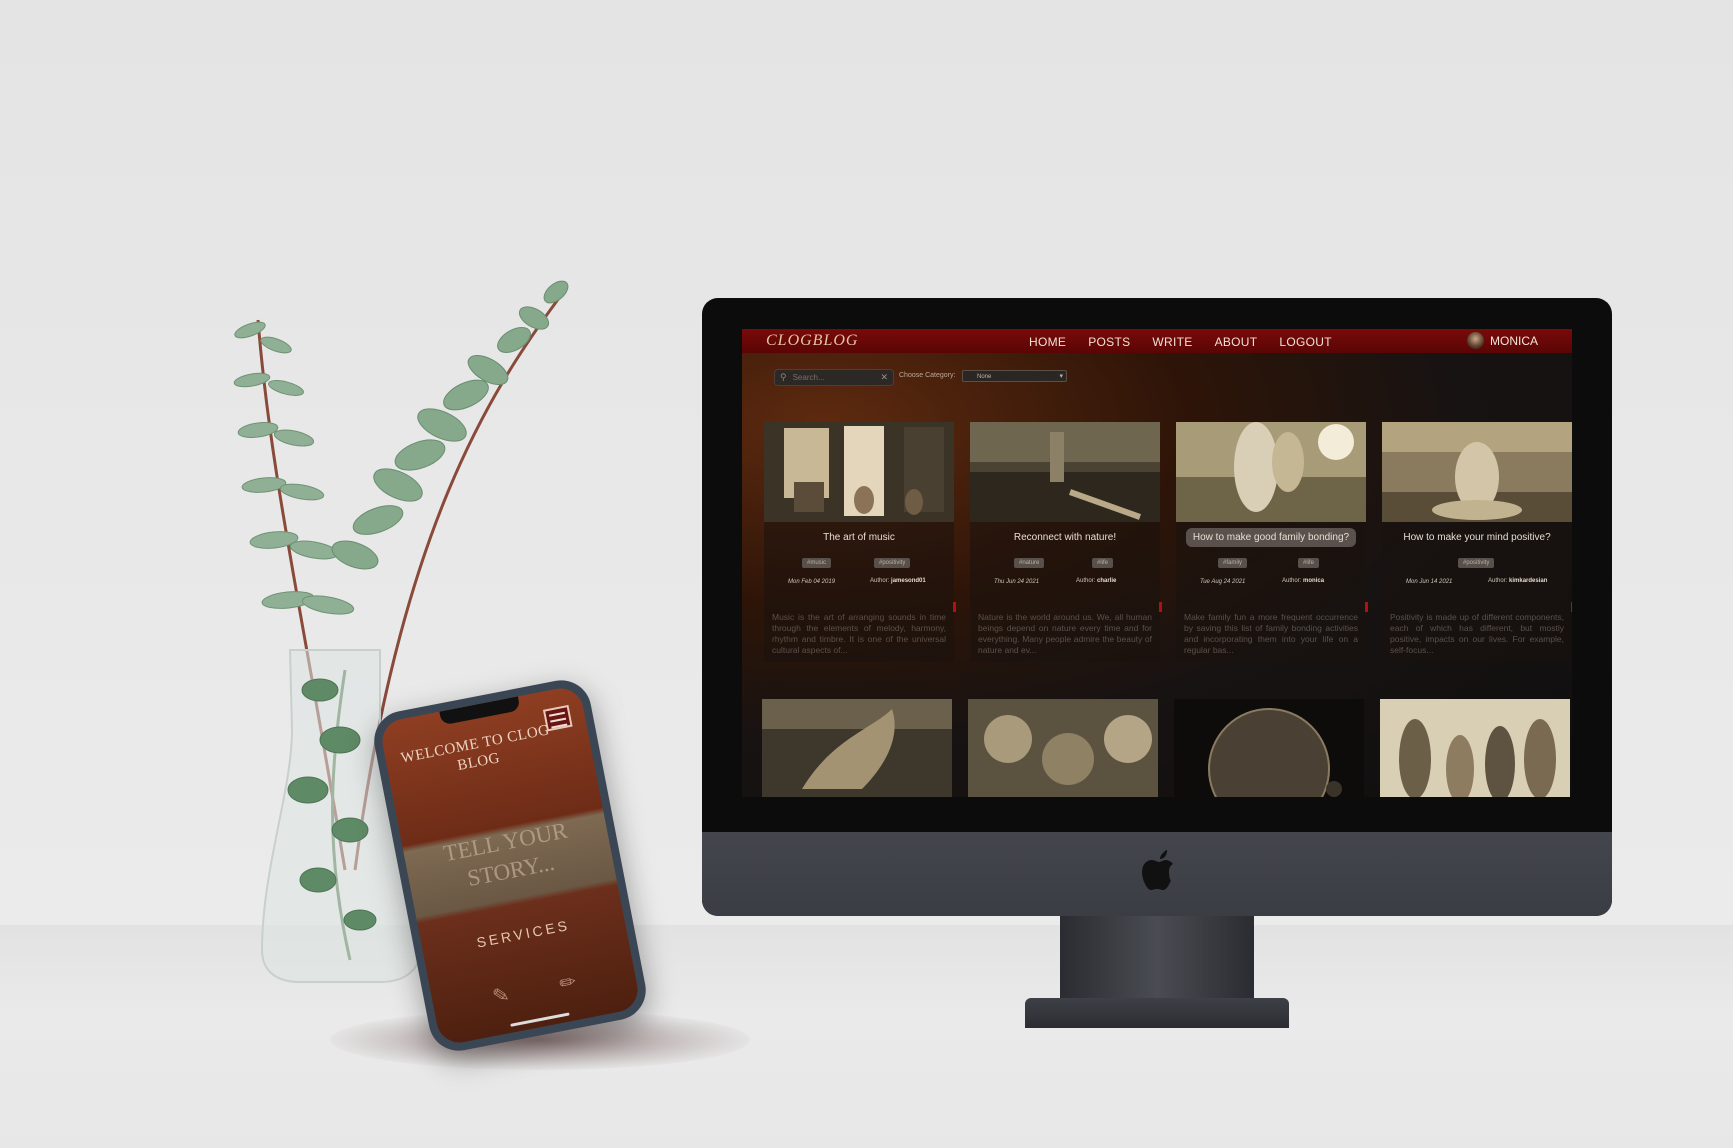 This screenshot has width=1733, height=1148. Describe the element at coordinates (523, 933) in the screenshot. I see `phone-services-heading: SERVICES` at that location.